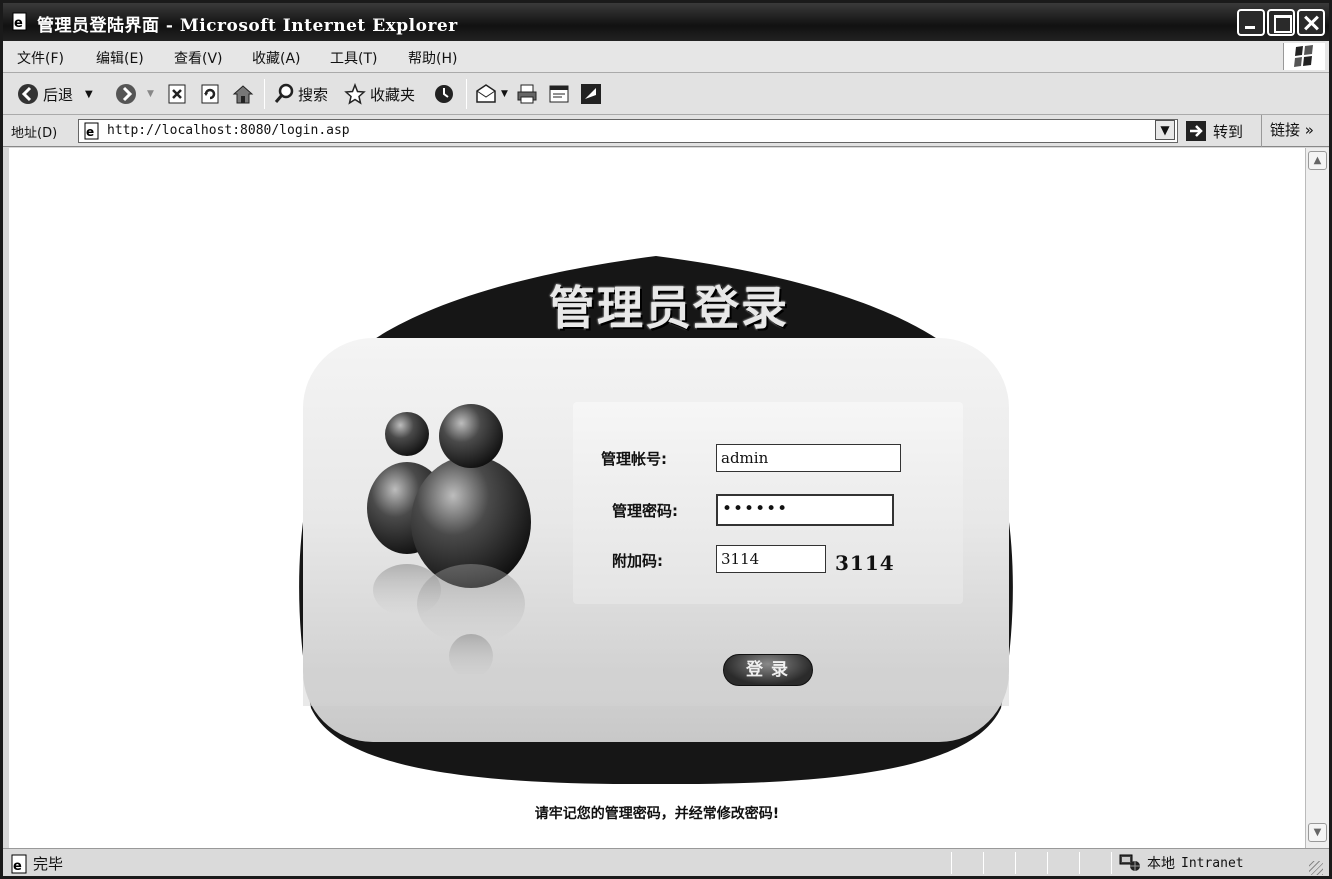 The image size is (1332, 879). What do you see at coordinates (1317, 832) in the screenshot?
I see `scroll-down-icon: ▼` at bounding box center [1317, 832].